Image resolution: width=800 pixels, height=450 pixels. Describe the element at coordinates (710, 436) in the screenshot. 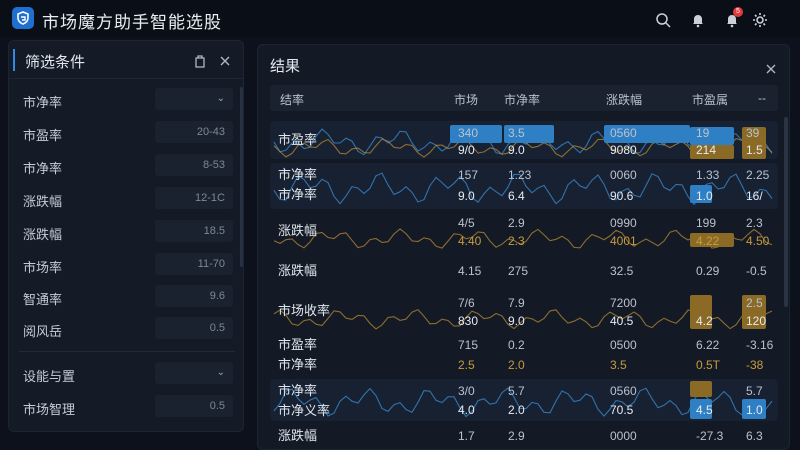

I see `cell-value: -27.3` at that location.